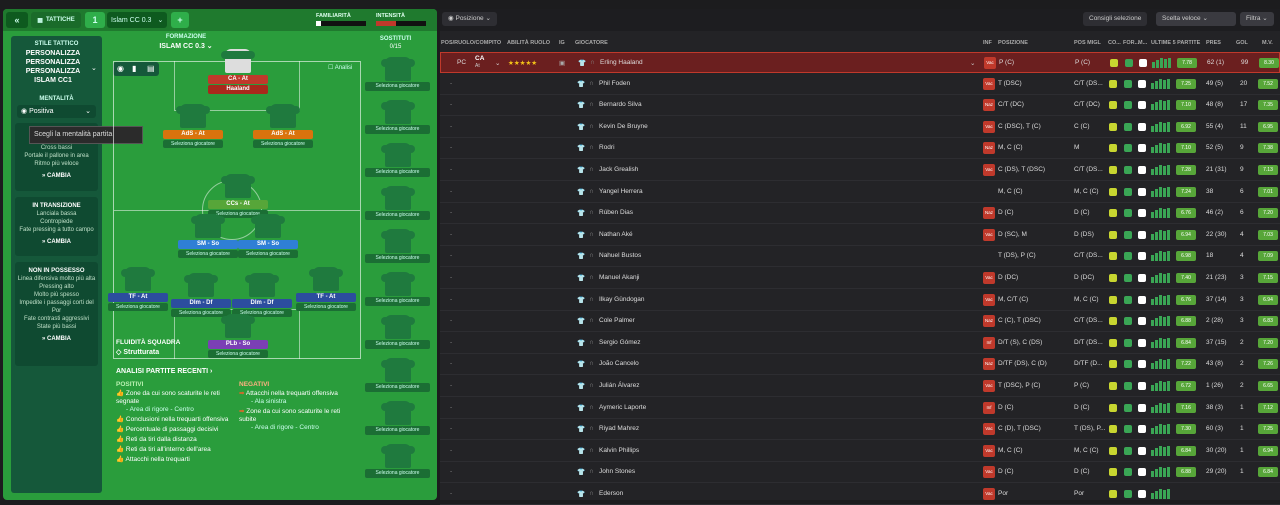 This screenshot has height=505, width=1280. I want to click on col-header: INF, so click(987, 43).